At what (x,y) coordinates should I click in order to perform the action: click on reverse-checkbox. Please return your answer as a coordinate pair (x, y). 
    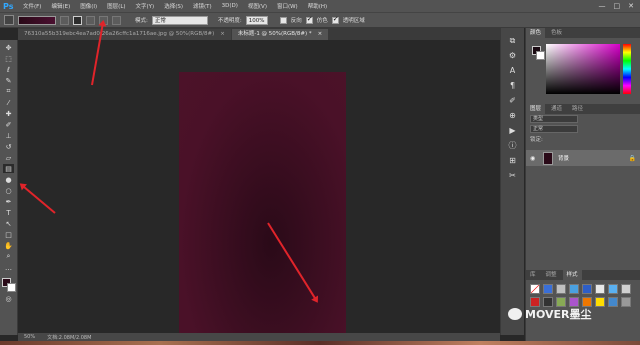
    Looking at the image, I should click on (283, 20).